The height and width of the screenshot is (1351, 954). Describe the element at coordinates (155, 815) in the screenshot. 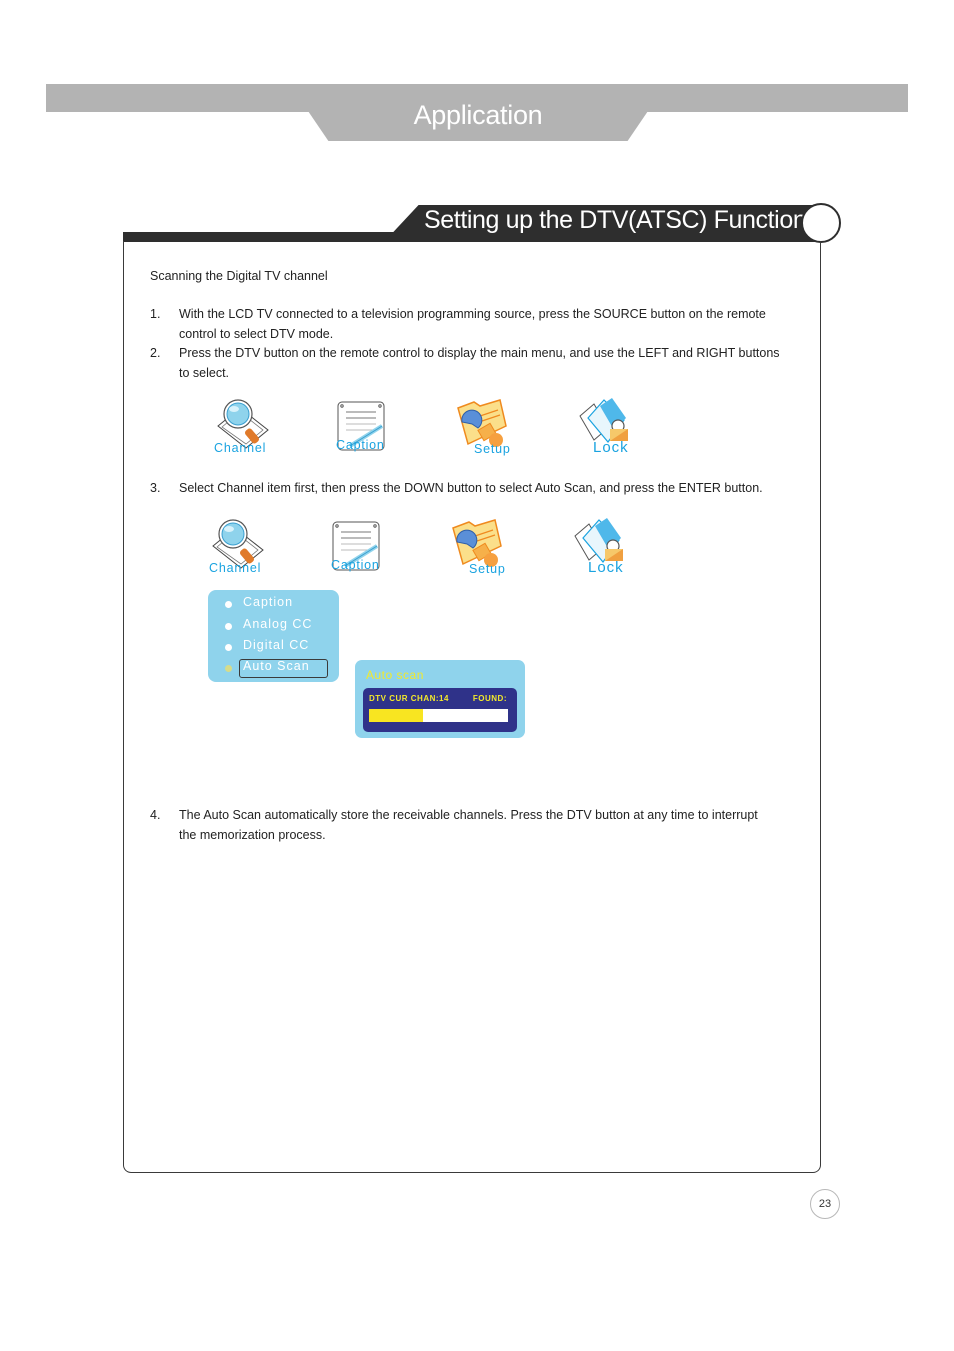

I see `step-number: 4.` at that location.